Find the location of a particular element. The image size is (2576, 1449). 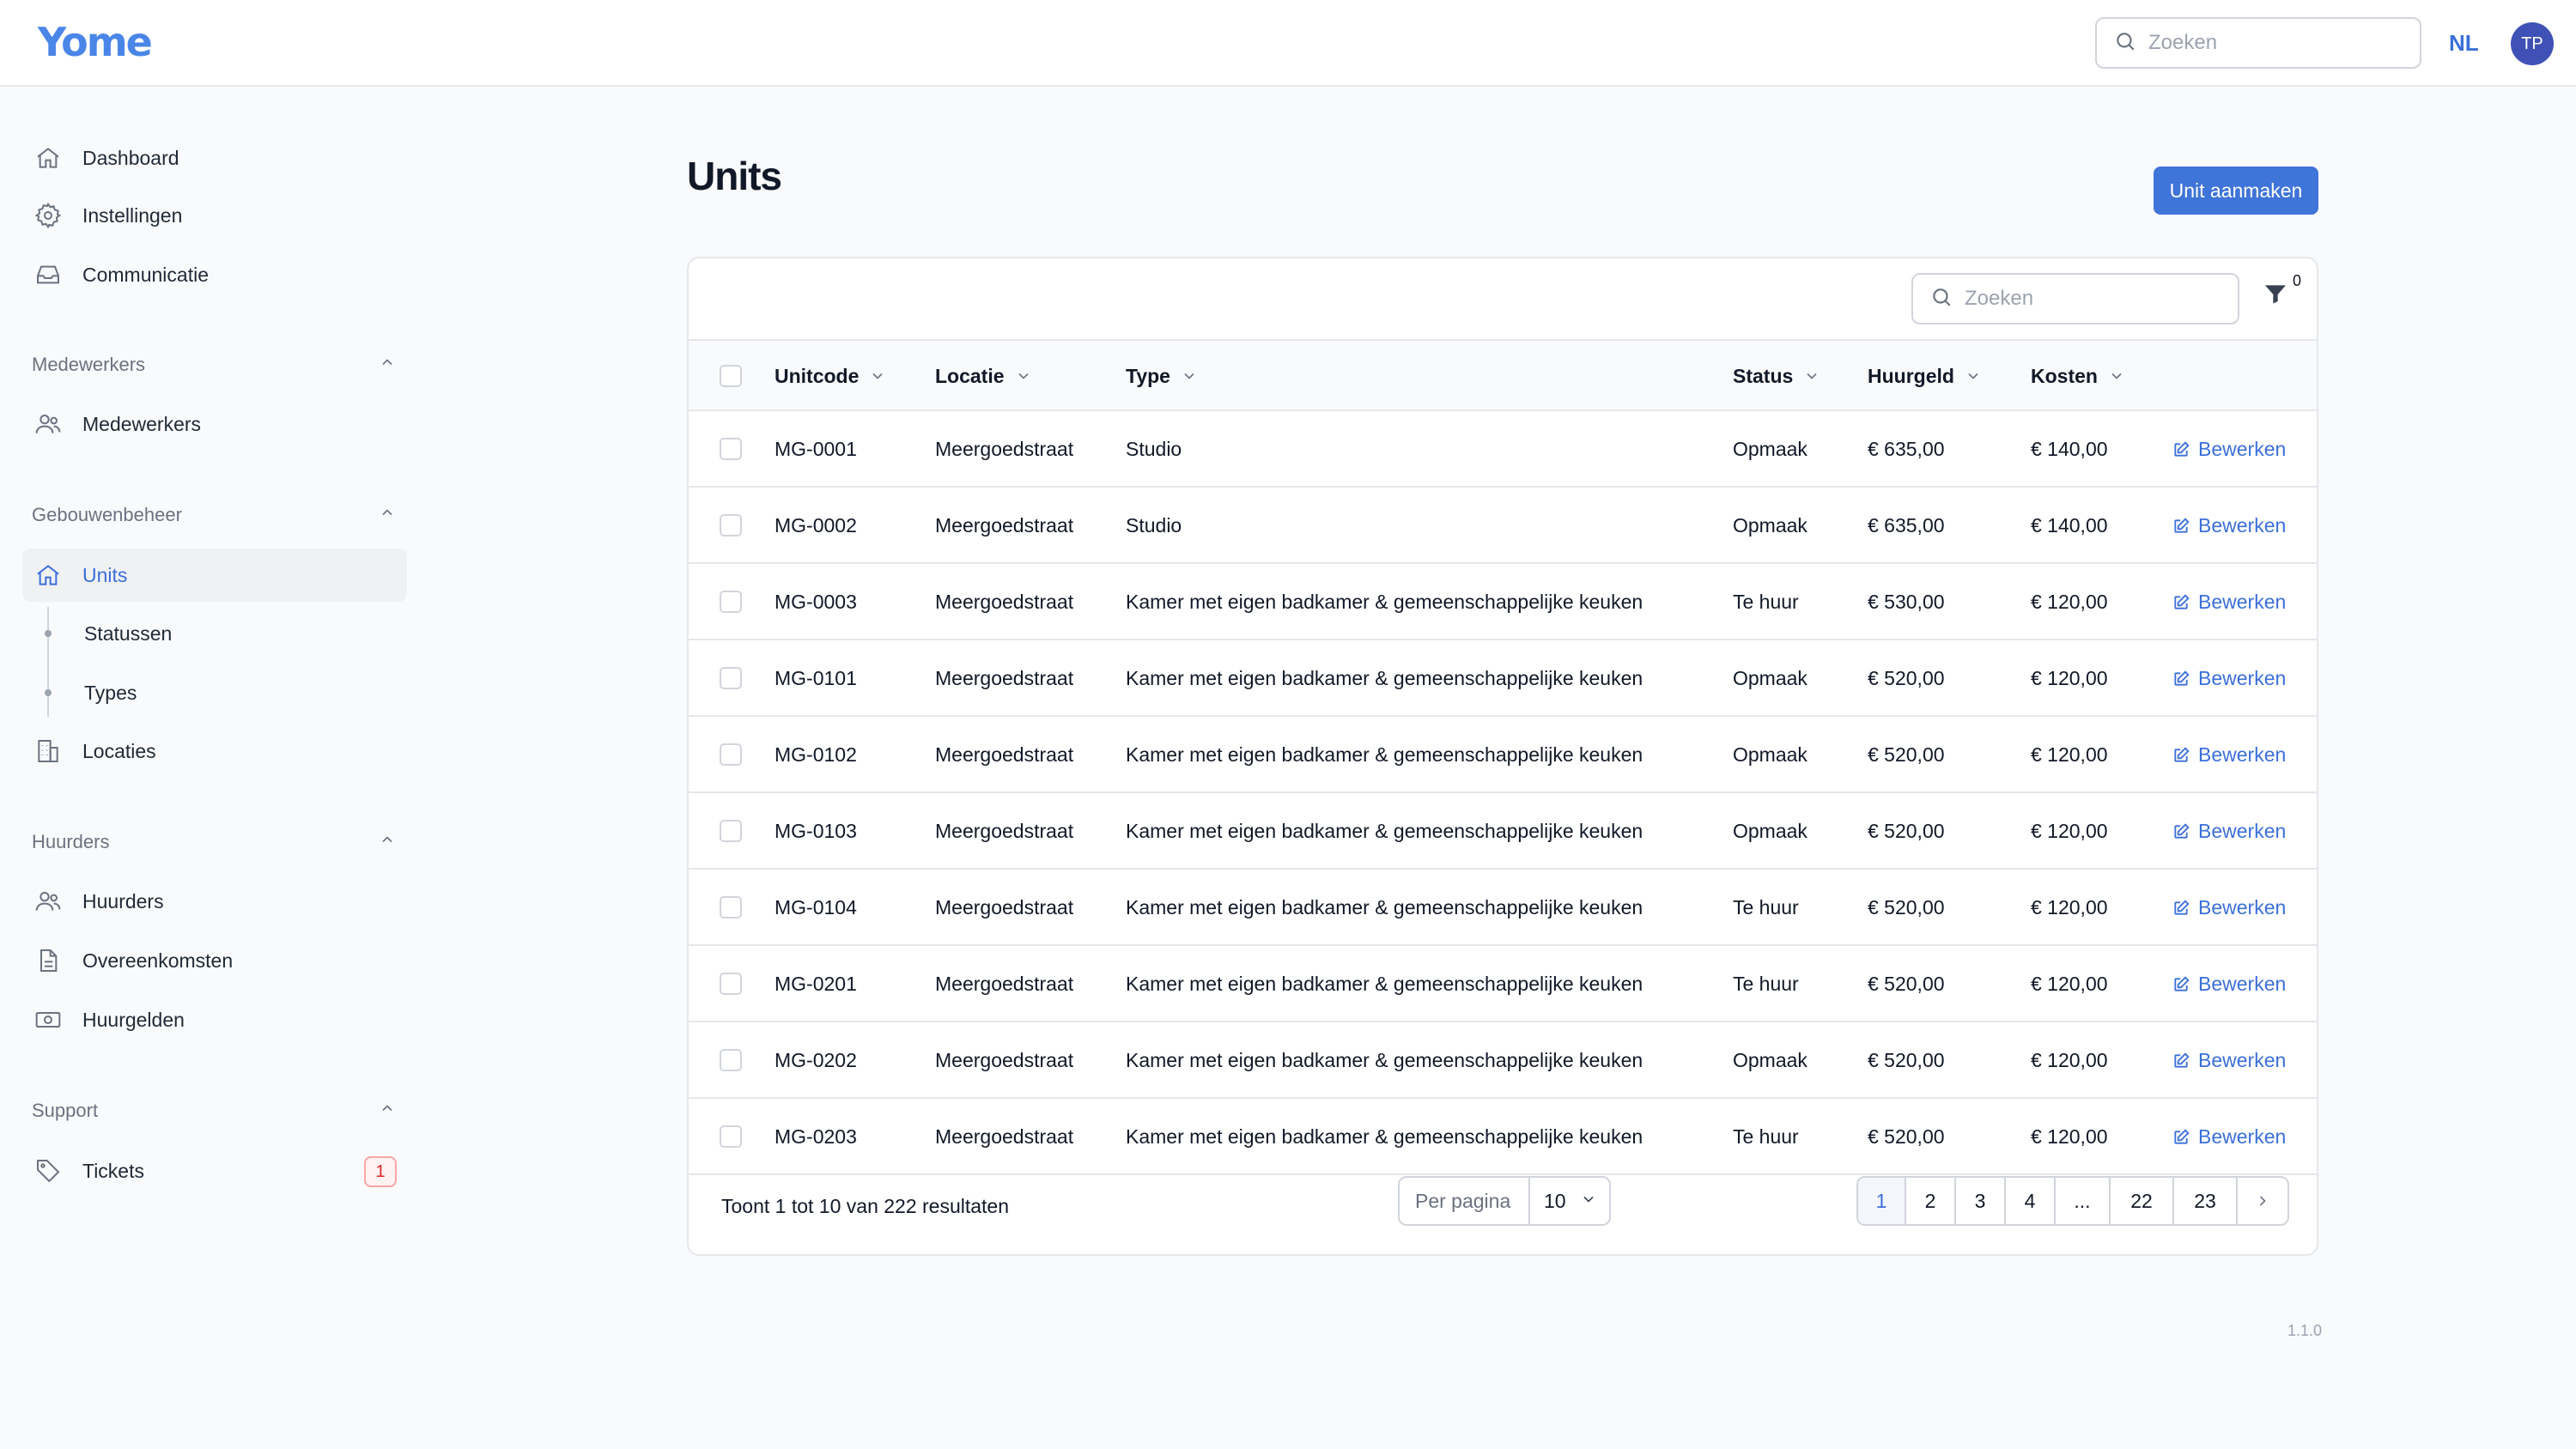

create-unit-button: Unit aanmaken is located at coordinates (2236, 191).